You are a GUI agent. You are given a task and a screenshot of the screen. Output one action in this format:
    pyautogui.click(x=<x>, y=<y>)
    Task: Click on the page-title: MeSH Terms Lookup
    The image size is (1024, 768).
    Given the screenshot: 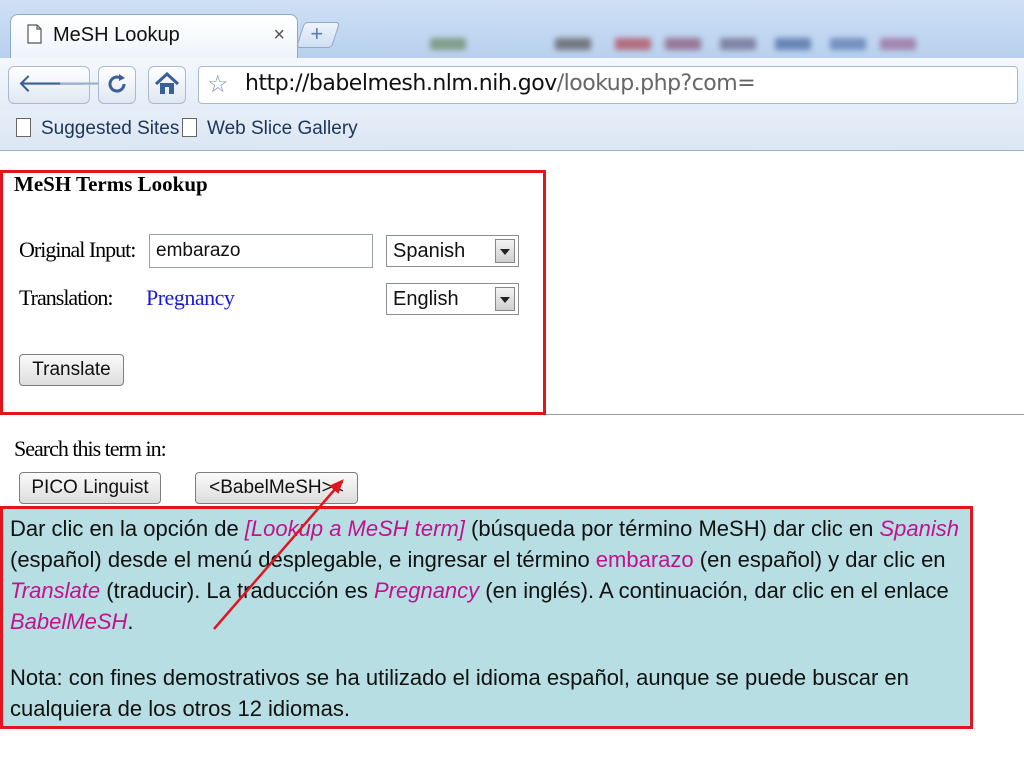 What is the action you would take?
    pyautogui.click(x=111, y=184)
    